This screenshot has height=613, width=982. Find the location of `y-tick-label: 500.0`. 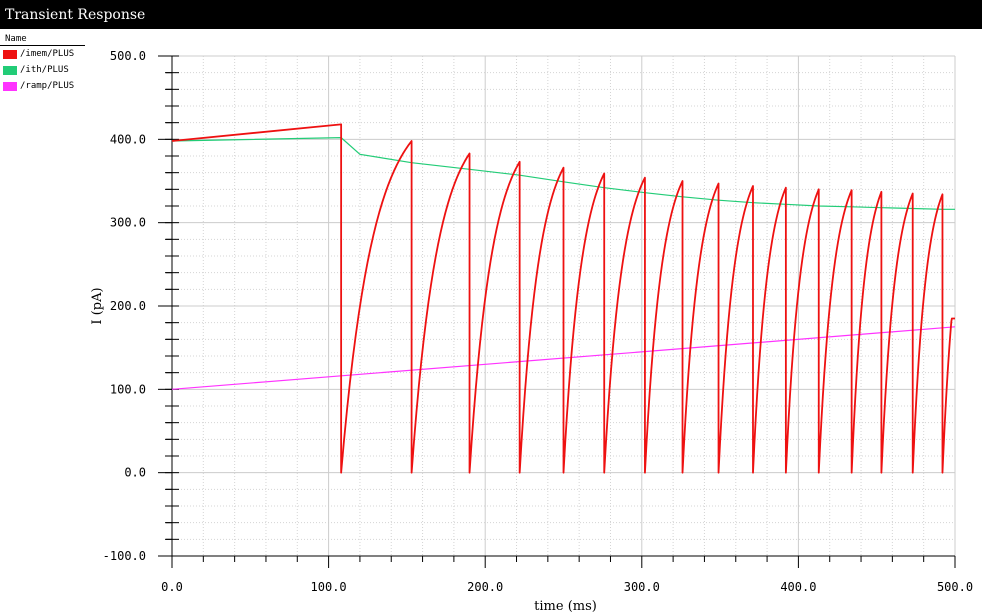

y-tick-label: 500.0 is located at coordinates (128, 56).